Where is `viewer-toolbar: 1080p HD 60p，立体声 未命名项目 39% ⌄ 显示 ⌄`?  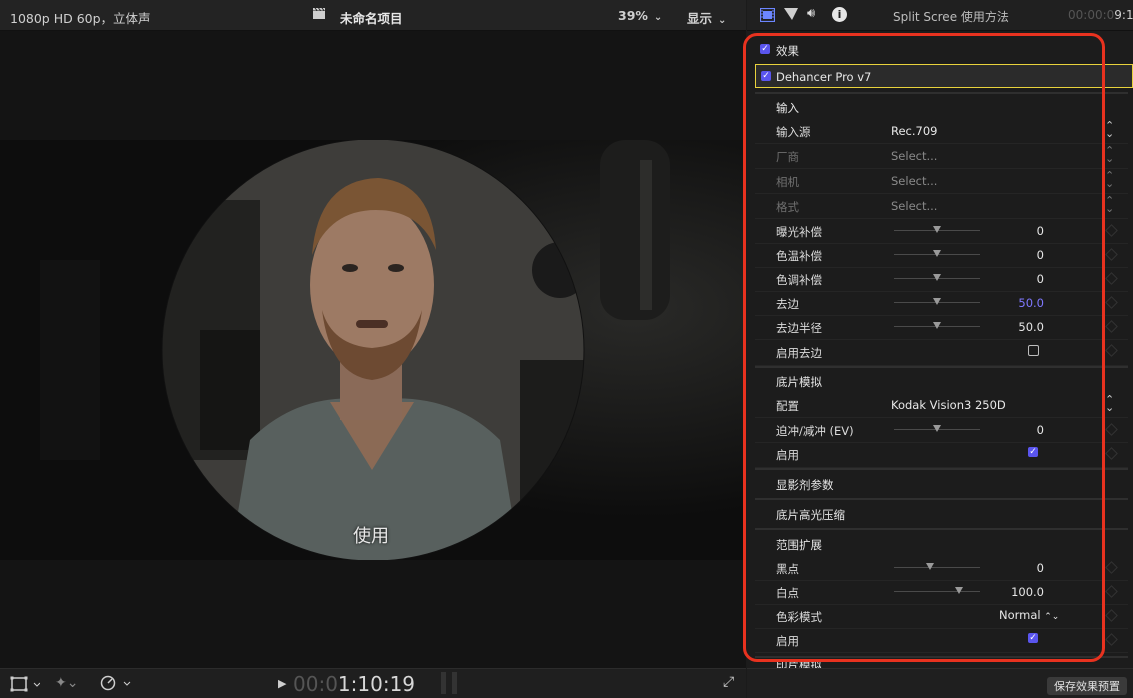 viewer-toolbar: 1080p HD 60p，立体声 未命名项目 39% ⌄ 显示 ⌄ is located at coordinates (373, 15).